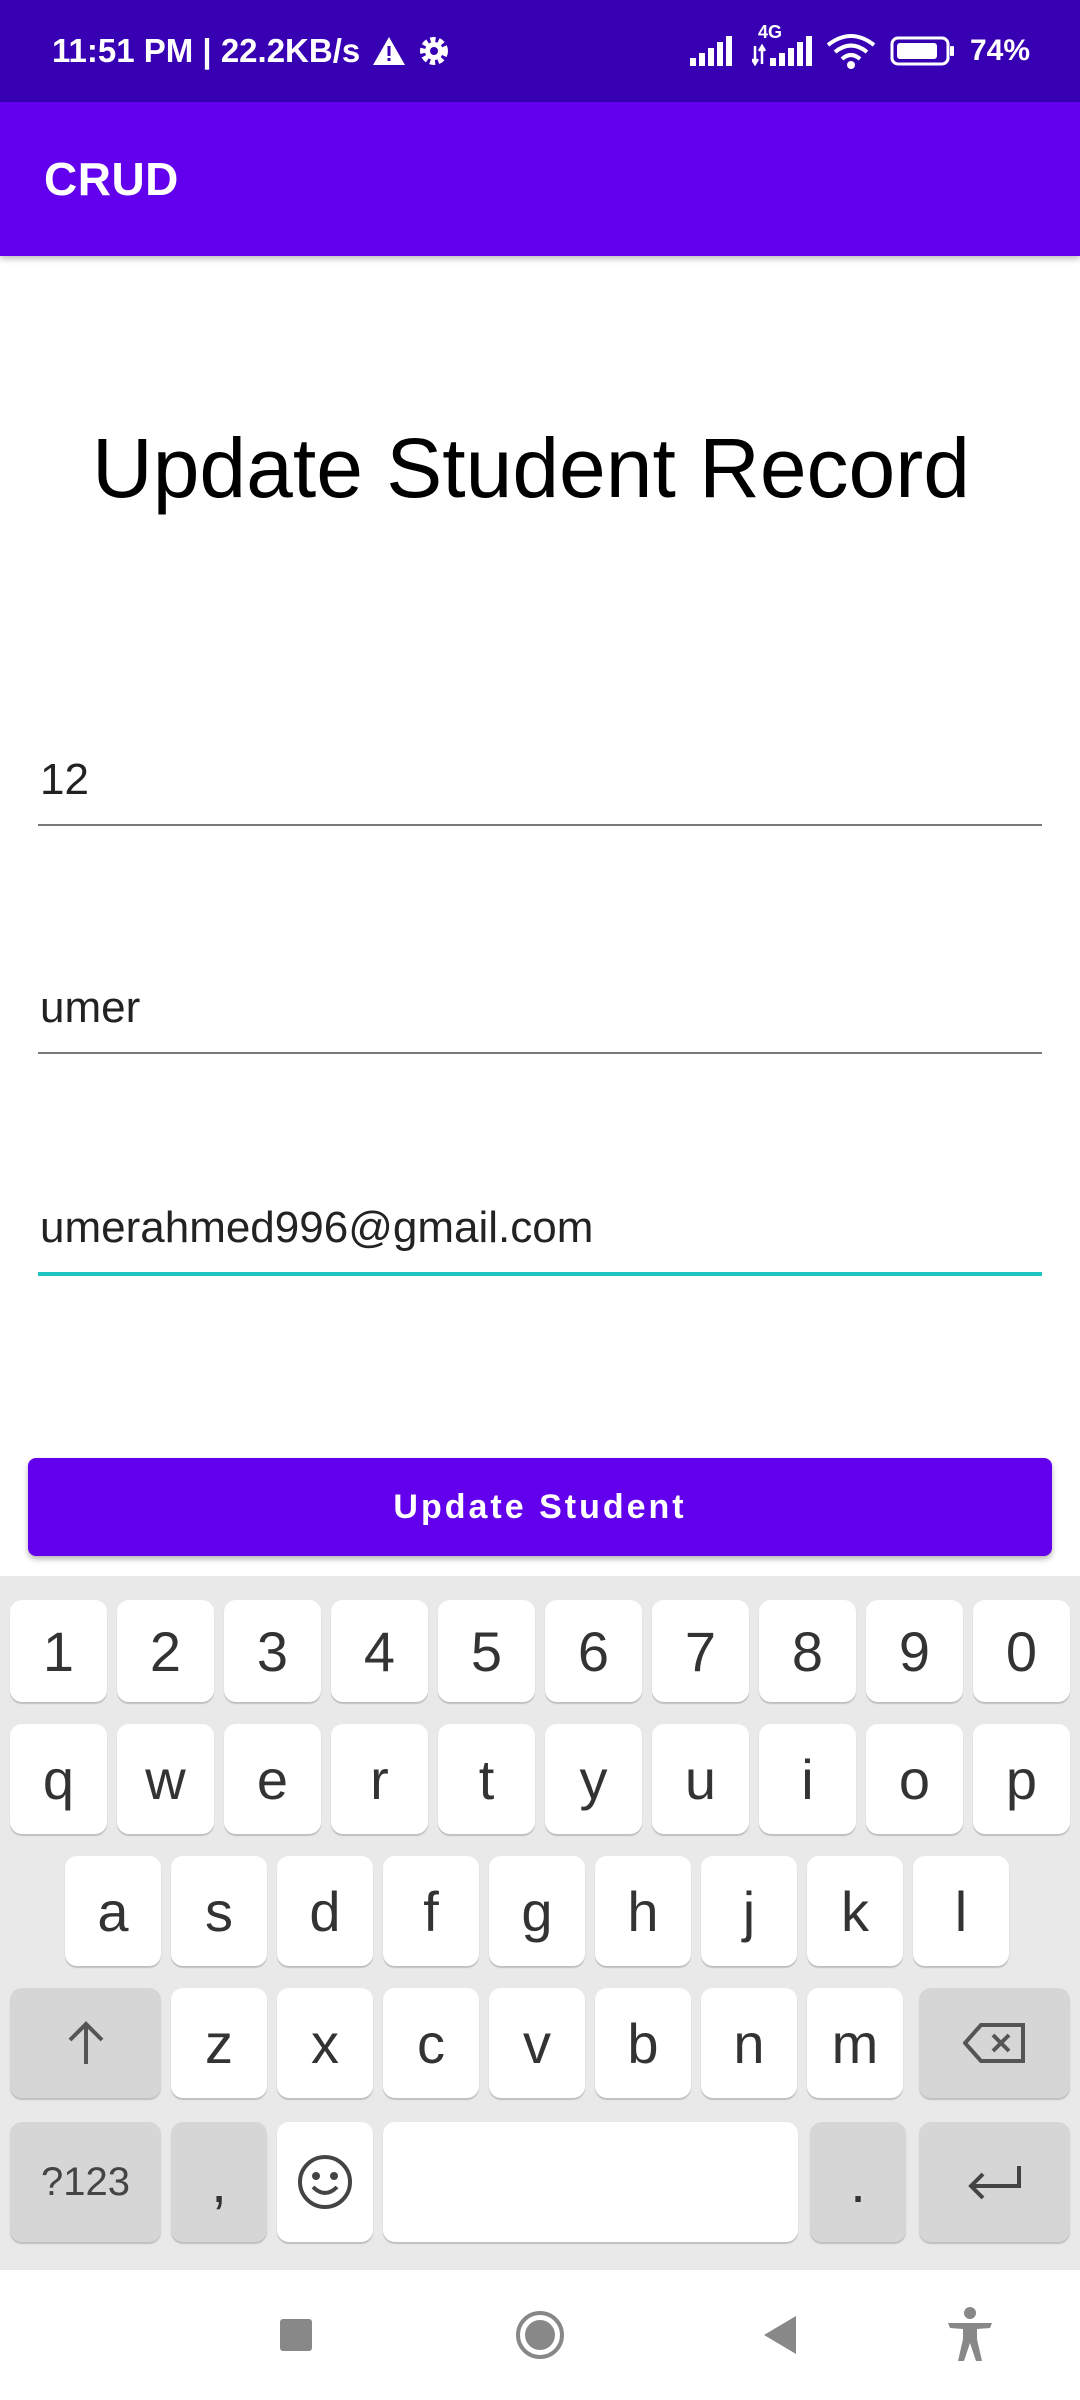 Image resolution: width=1080 pixels, height=2400 pixels. I want to click on key-d: d, so click(325, 1911).